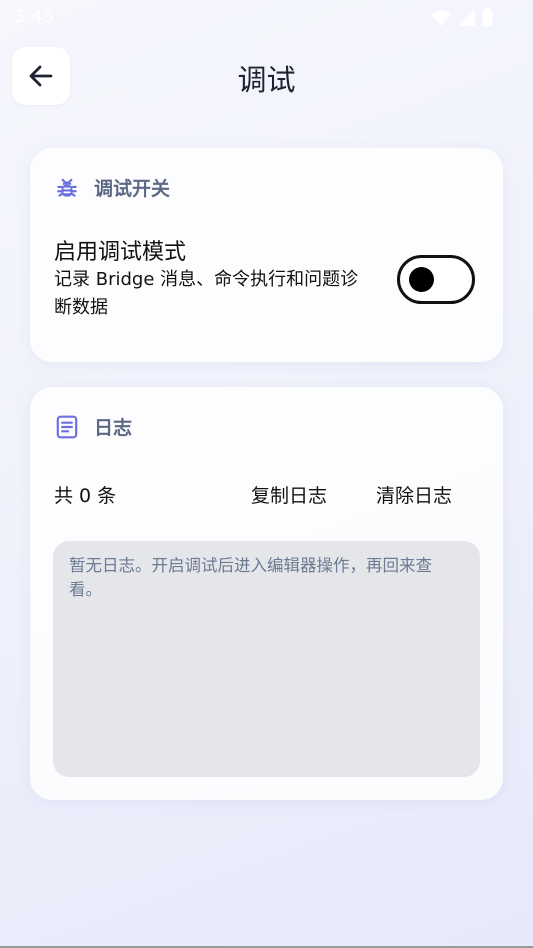  Describe the element at coordinates (120, 252) in the screenshot. I see `debug-mode-label: 启用调试模式` at that location.